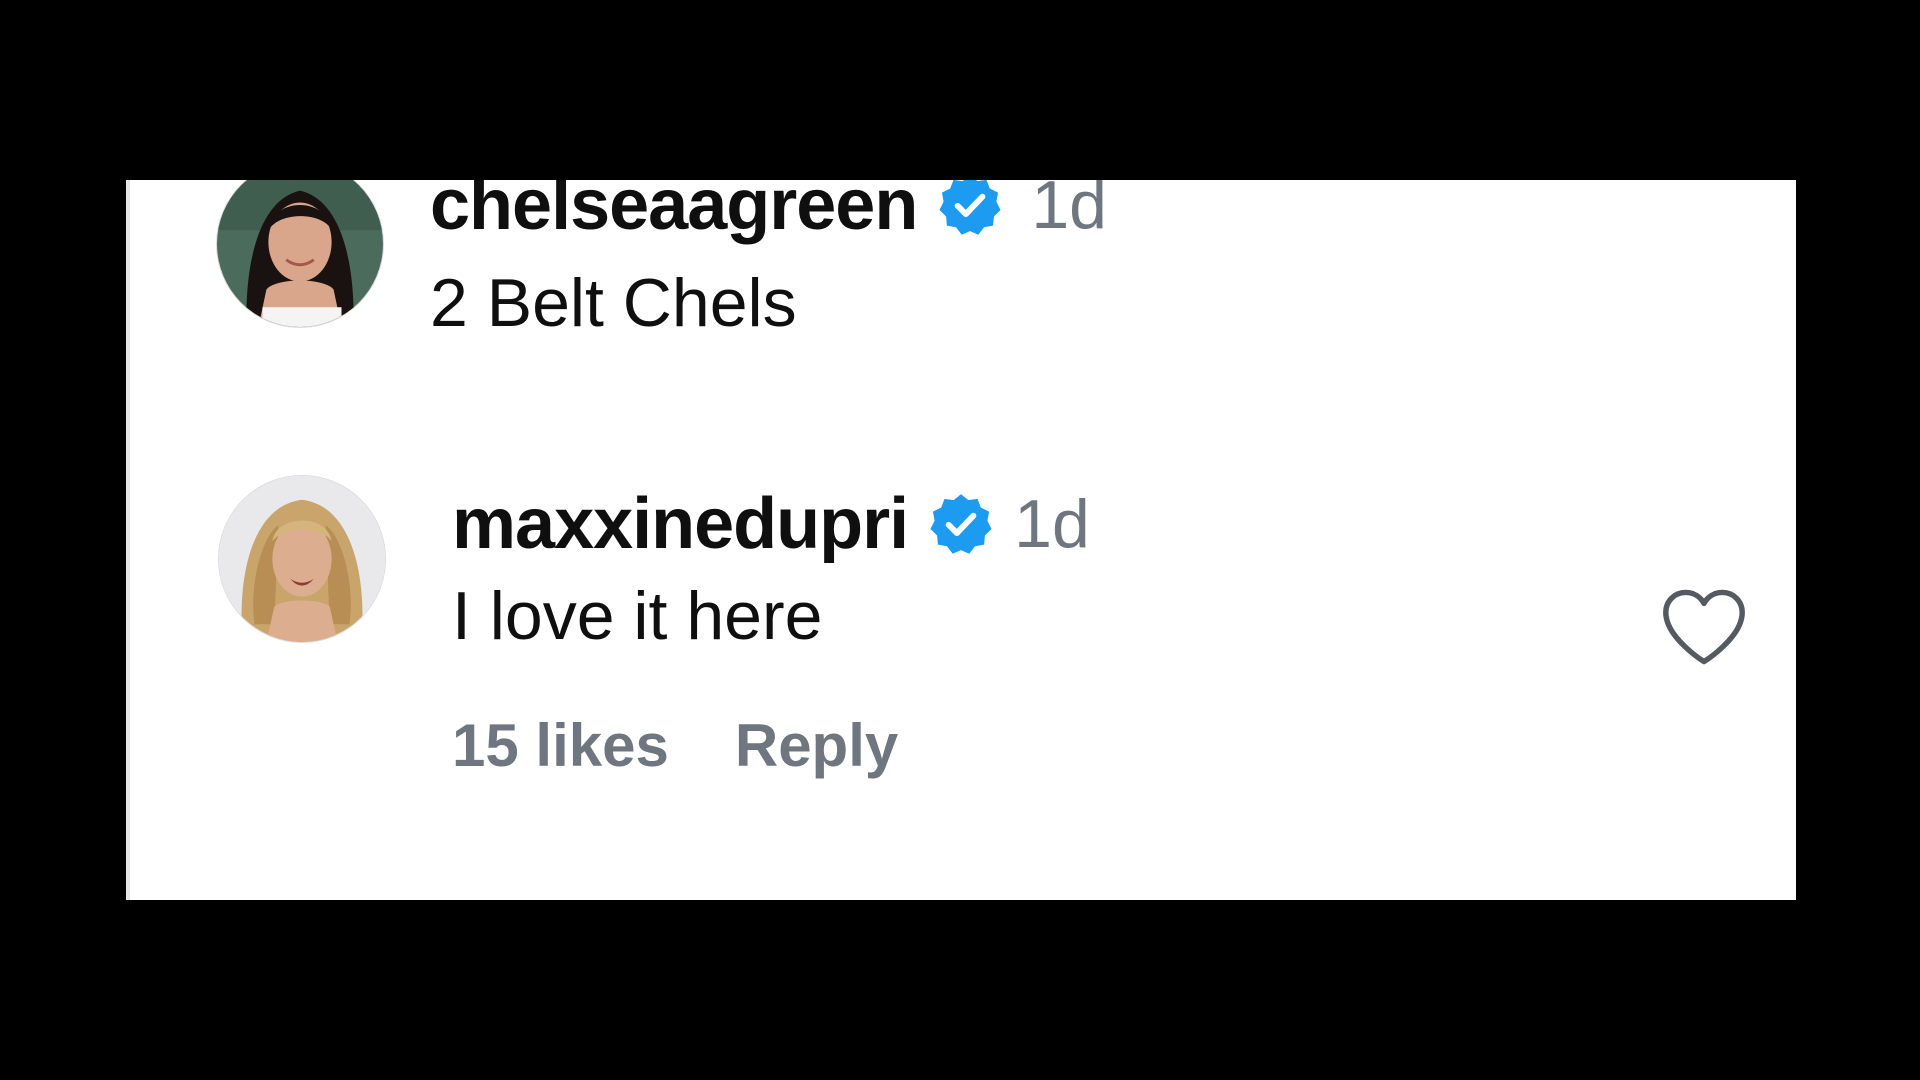  I want to click on panel-left-border, so click(128, 540).